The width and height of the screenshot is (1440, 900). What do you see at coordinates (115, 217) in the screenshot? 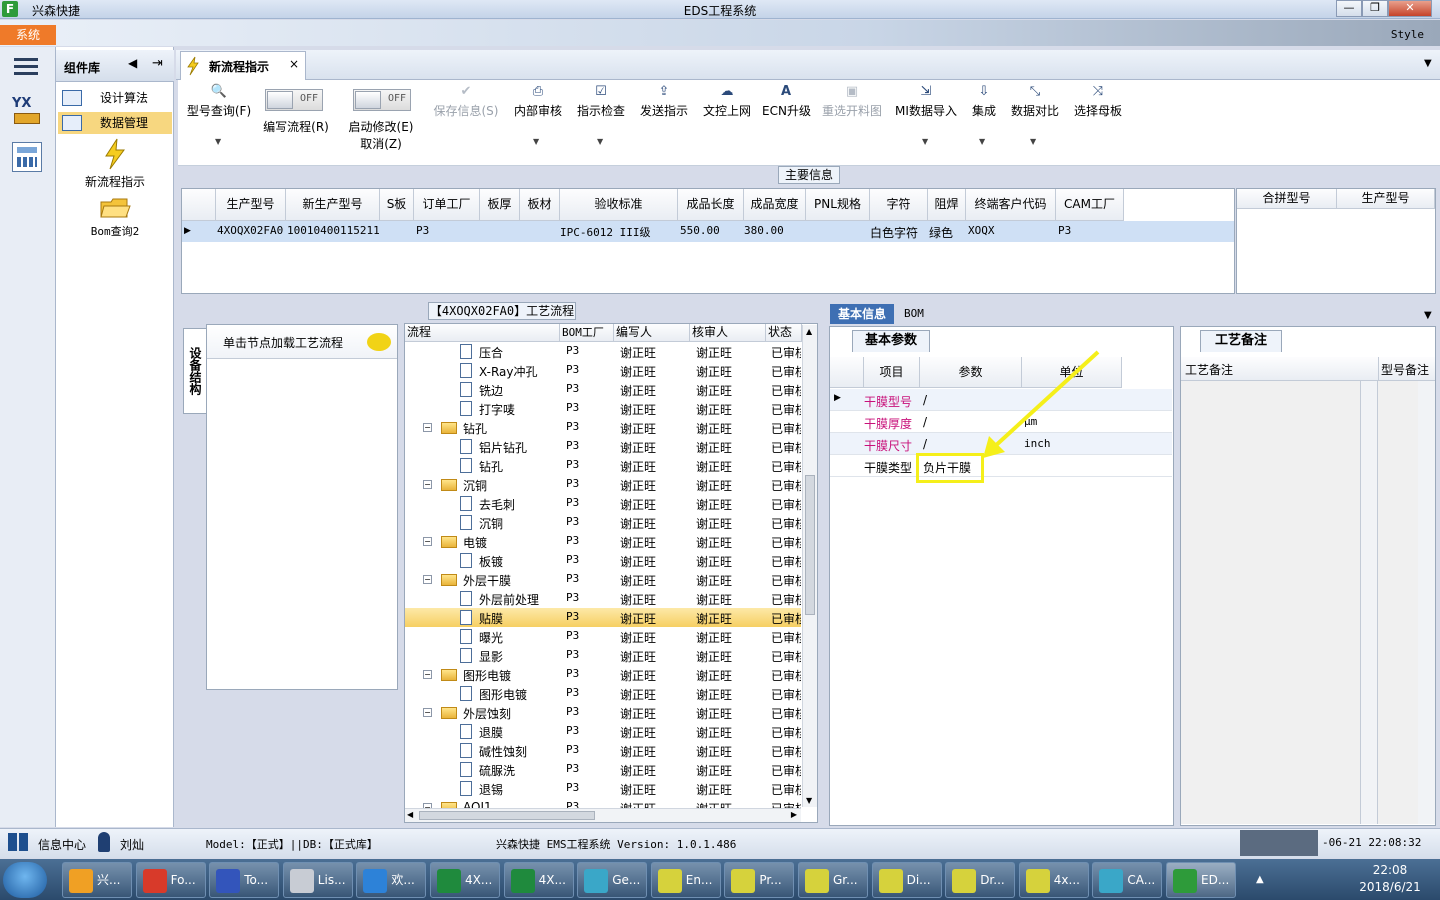
I see `bom-query2-item: Bom查询2` at bounding box center [115, 217].